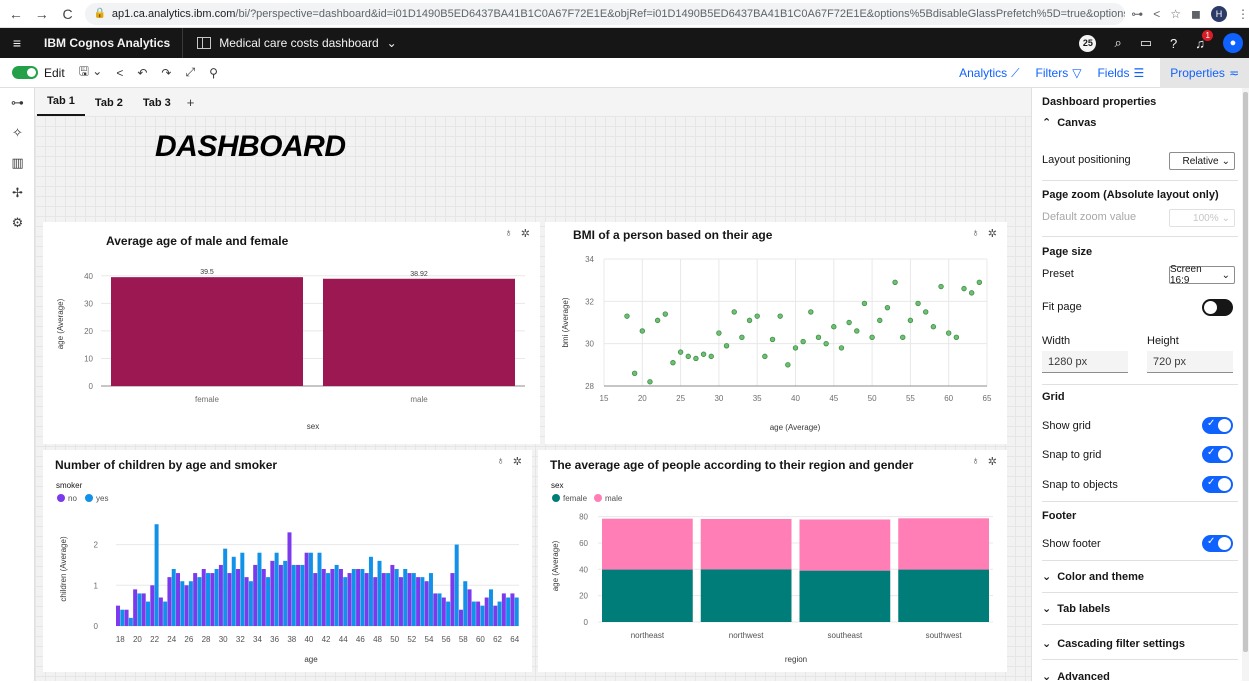 Image resolution: width=1249 pixels, height=683 pixels. What do you see at coordinates (1120, 73) in the screenshot?
I see `fields-button: Fields ☰` at bounding box center [1120, 73].